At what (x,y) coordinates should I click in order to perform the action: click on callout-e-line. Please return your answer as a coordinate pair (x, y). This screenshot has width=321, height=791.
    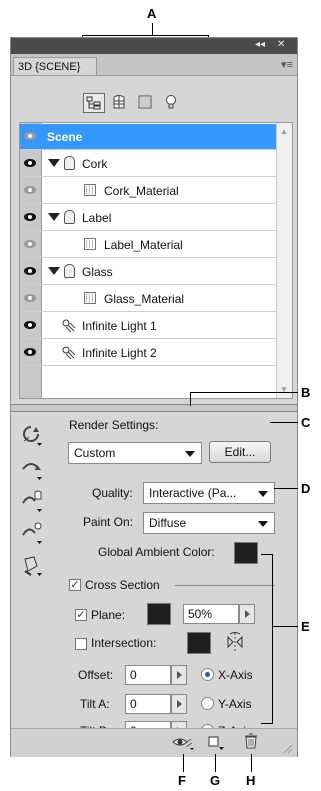
    Looking at the image, I should click on (285, 626).